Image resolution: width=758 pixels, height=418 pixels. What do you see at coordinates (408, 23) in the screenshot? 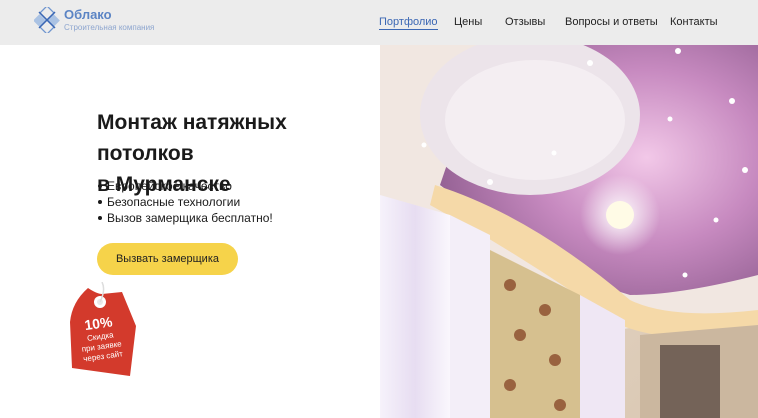
I see `nav-item-portfolio: Портфолио` at bounding box center [408, 23].